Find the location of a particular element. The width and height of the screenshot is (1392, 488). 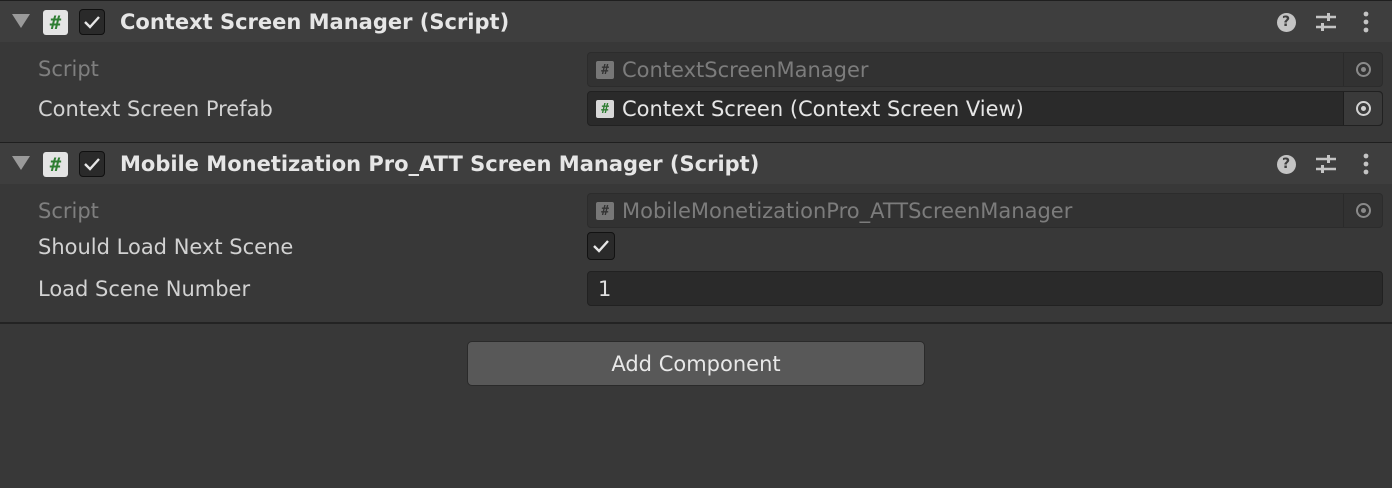

should-load-next-scene-checkbox is located at coordinates (601, 246).